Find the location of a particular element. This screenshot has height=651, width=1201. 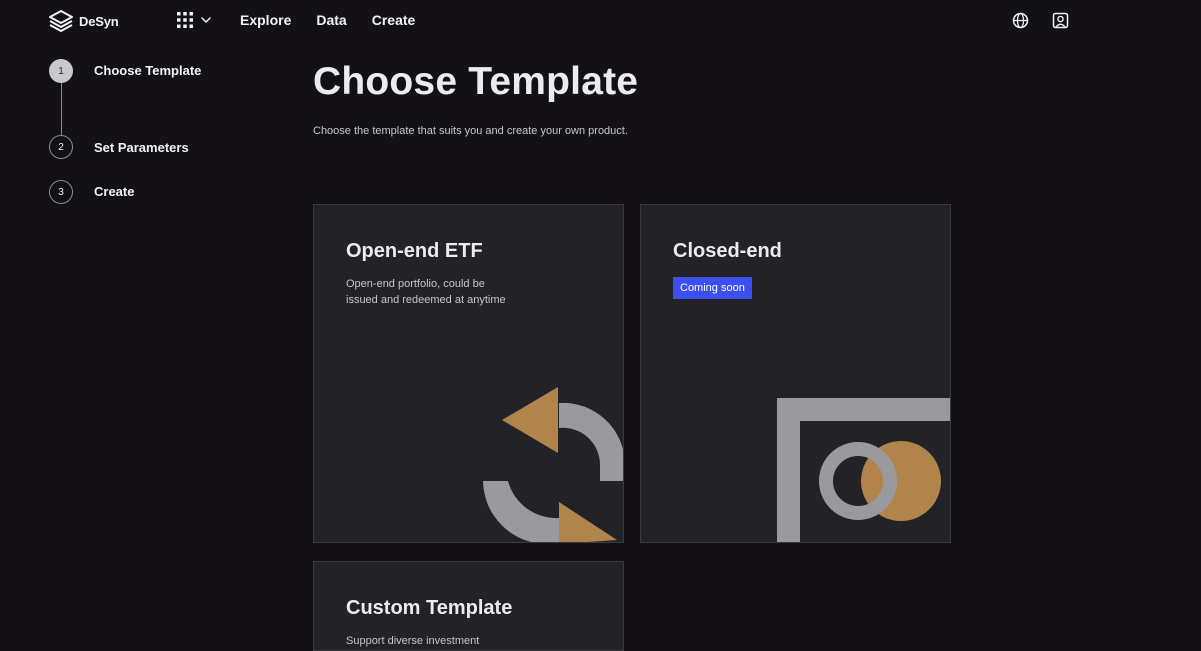

step-label: Set Parameters is located at coordinates (141, 147).